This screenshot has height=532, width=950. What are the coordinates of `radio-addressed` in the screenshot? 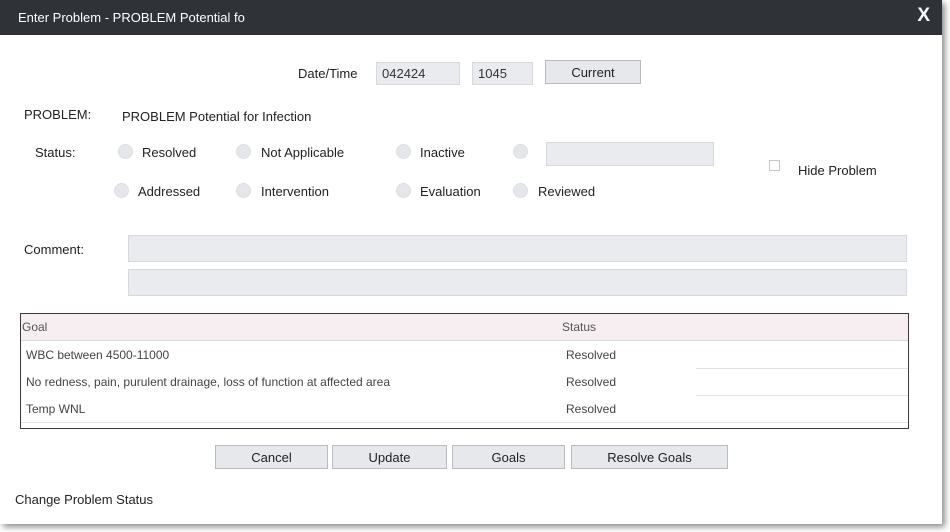 It's located at (121, 190).